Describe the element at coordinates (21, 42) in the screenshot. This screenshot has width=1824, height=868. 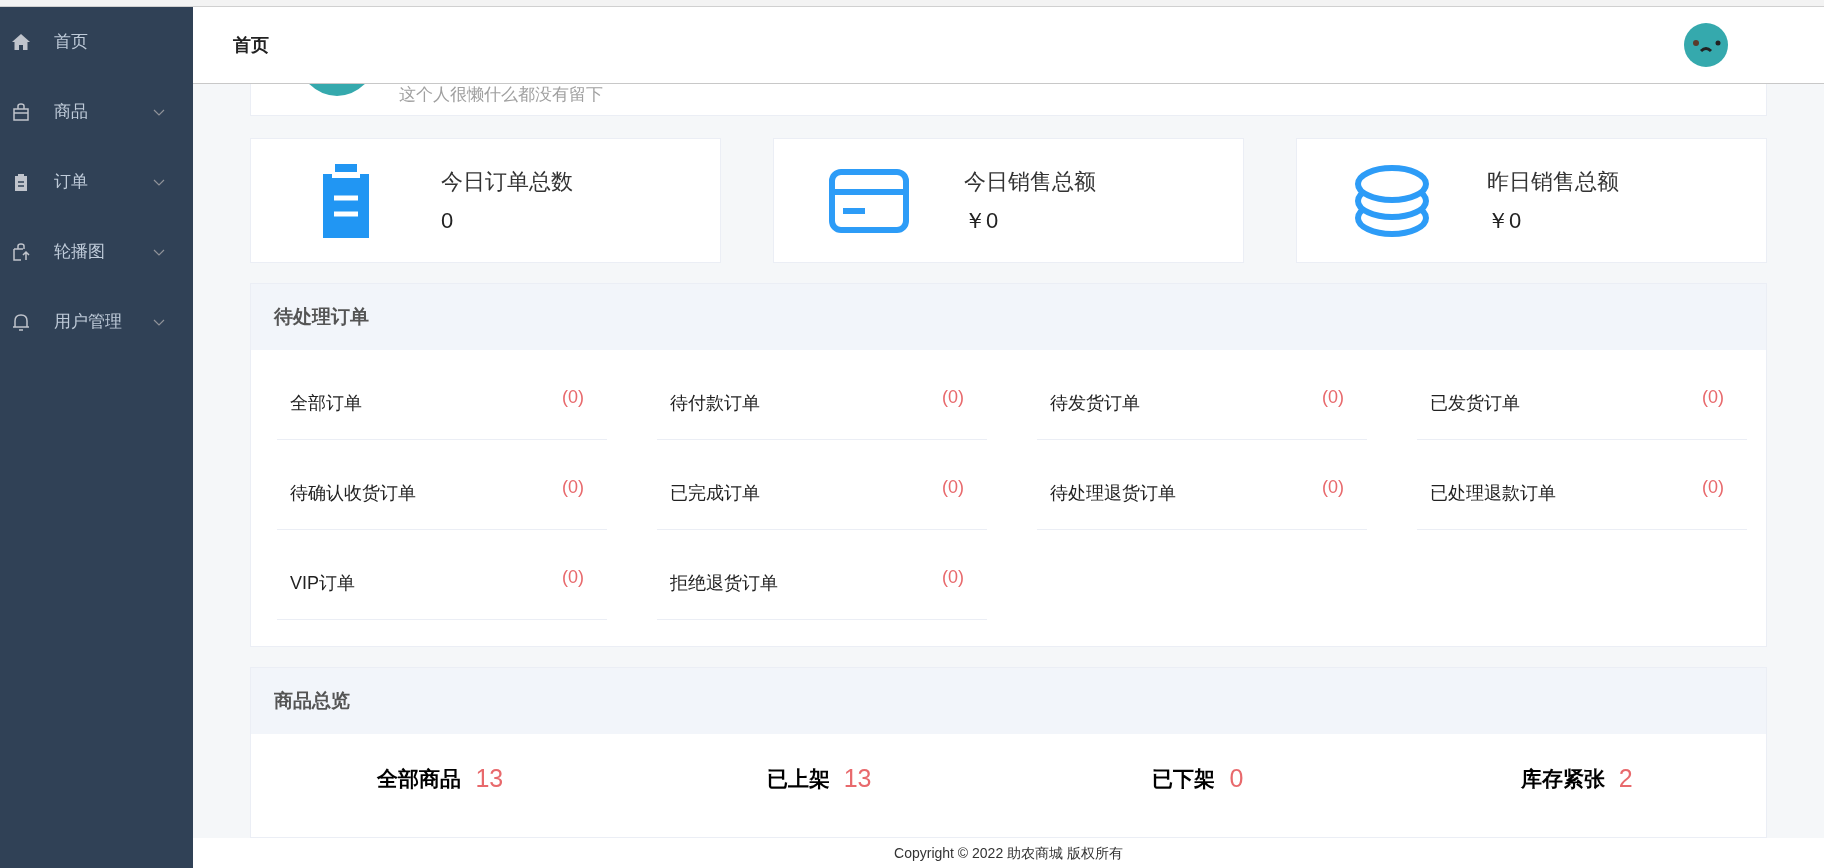
I see `home-icon` at that location.